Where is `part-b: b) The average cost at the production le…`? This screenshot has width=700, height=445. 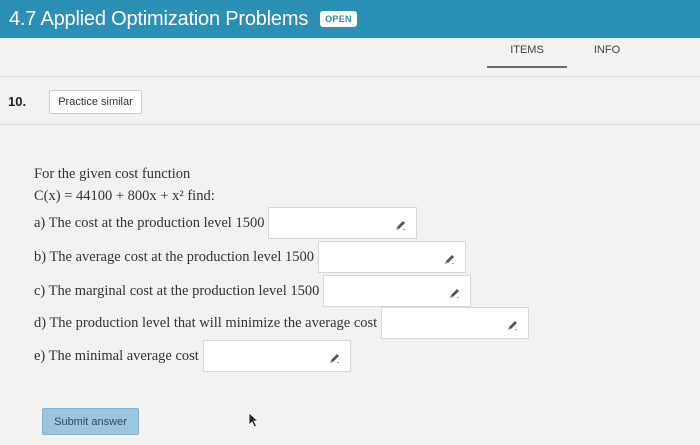
part-b: b) The average cost at the production le… is located at coordinates (250, 257).